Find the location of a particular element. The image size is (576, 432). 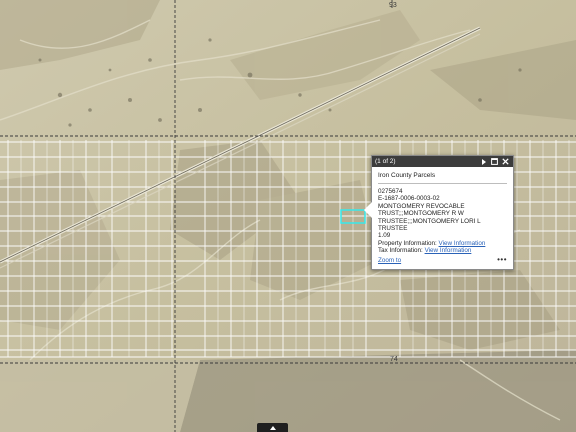

attribute-table-toggle is located at coordinates (272, 427).